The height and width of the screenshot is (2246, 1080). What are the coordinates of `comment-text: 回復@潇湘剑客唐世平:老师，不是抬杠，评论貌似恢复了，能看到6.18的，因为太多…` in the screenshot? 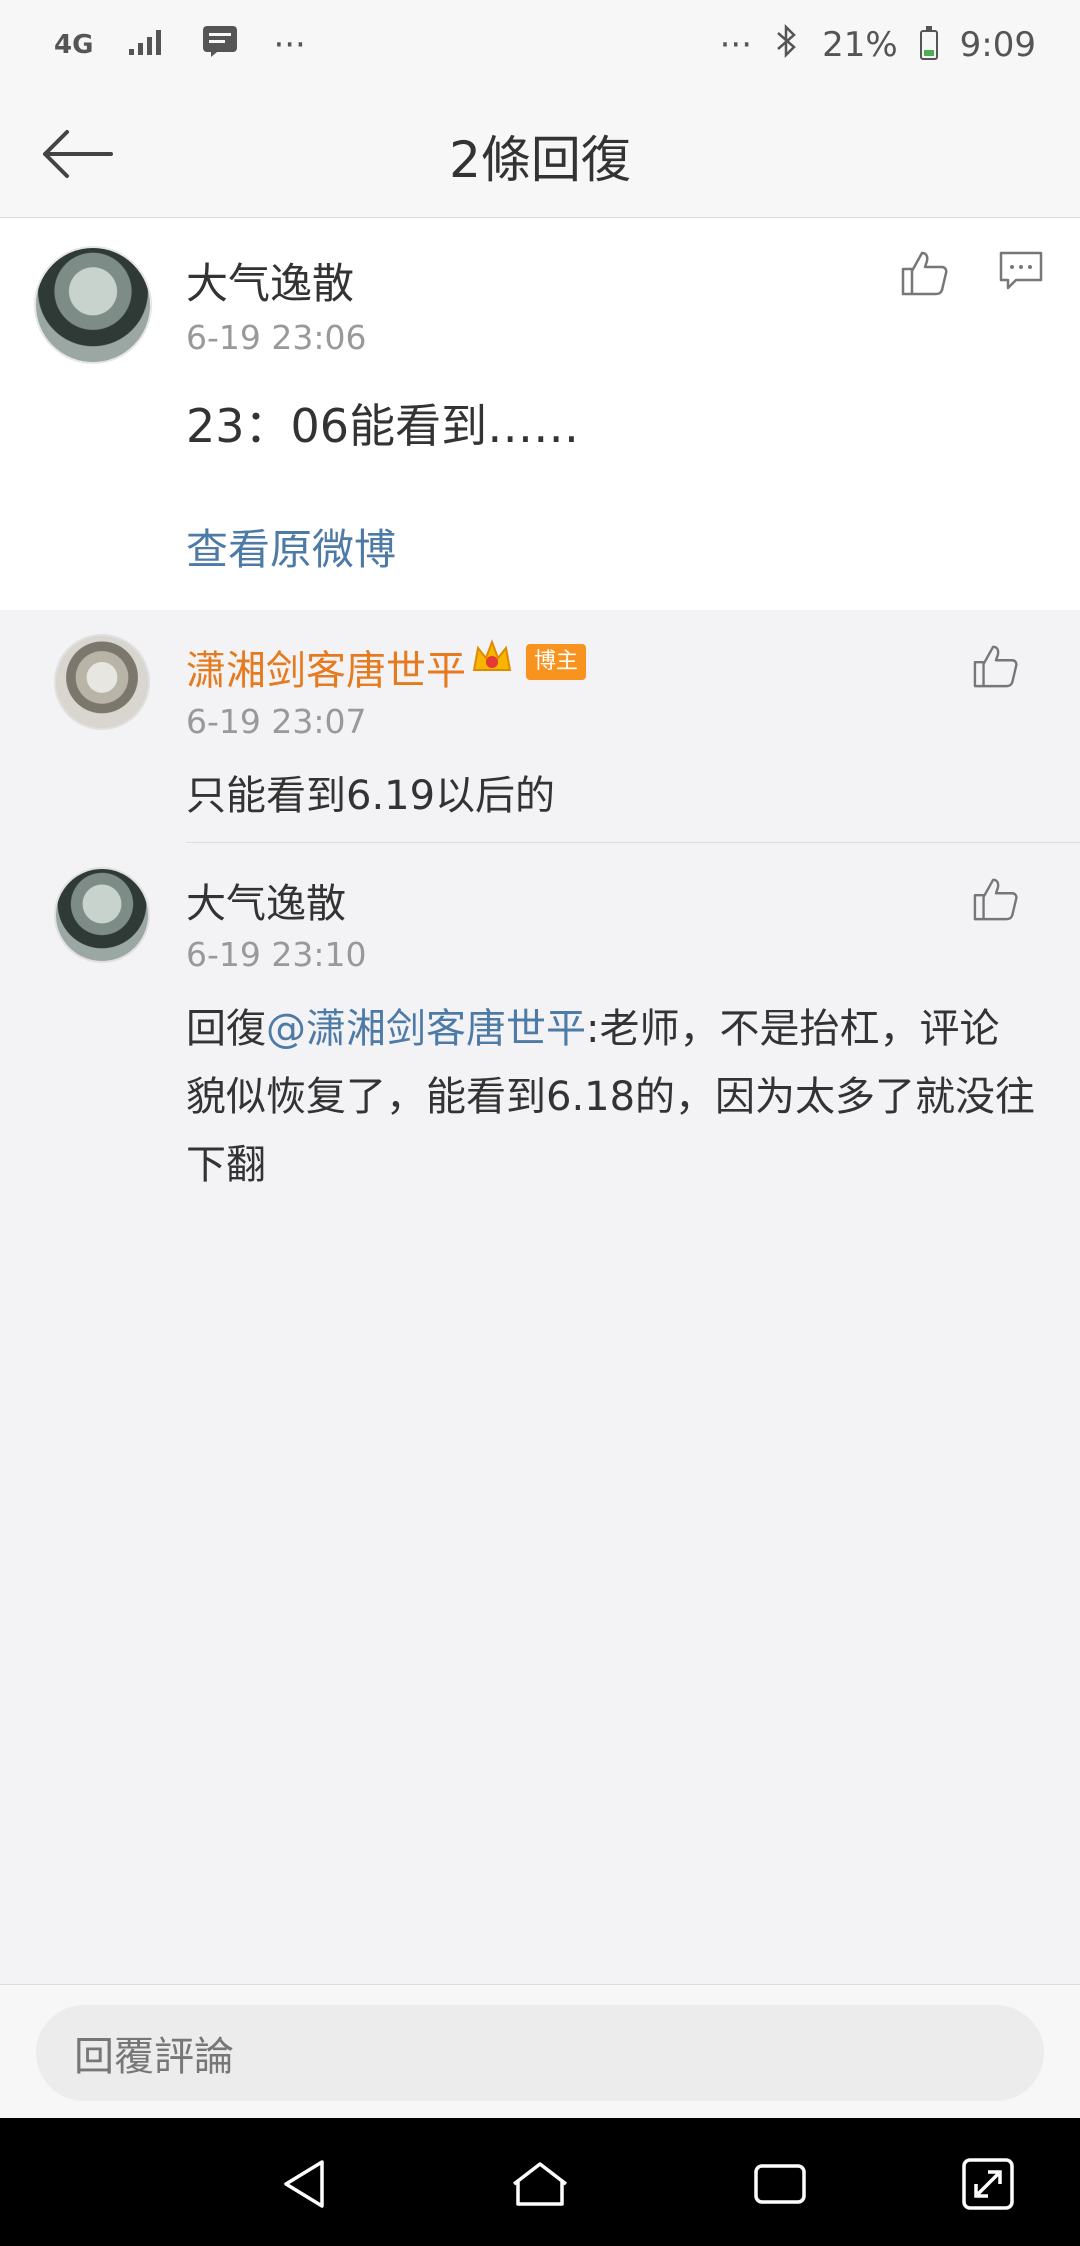 It's located at (611, 1097).